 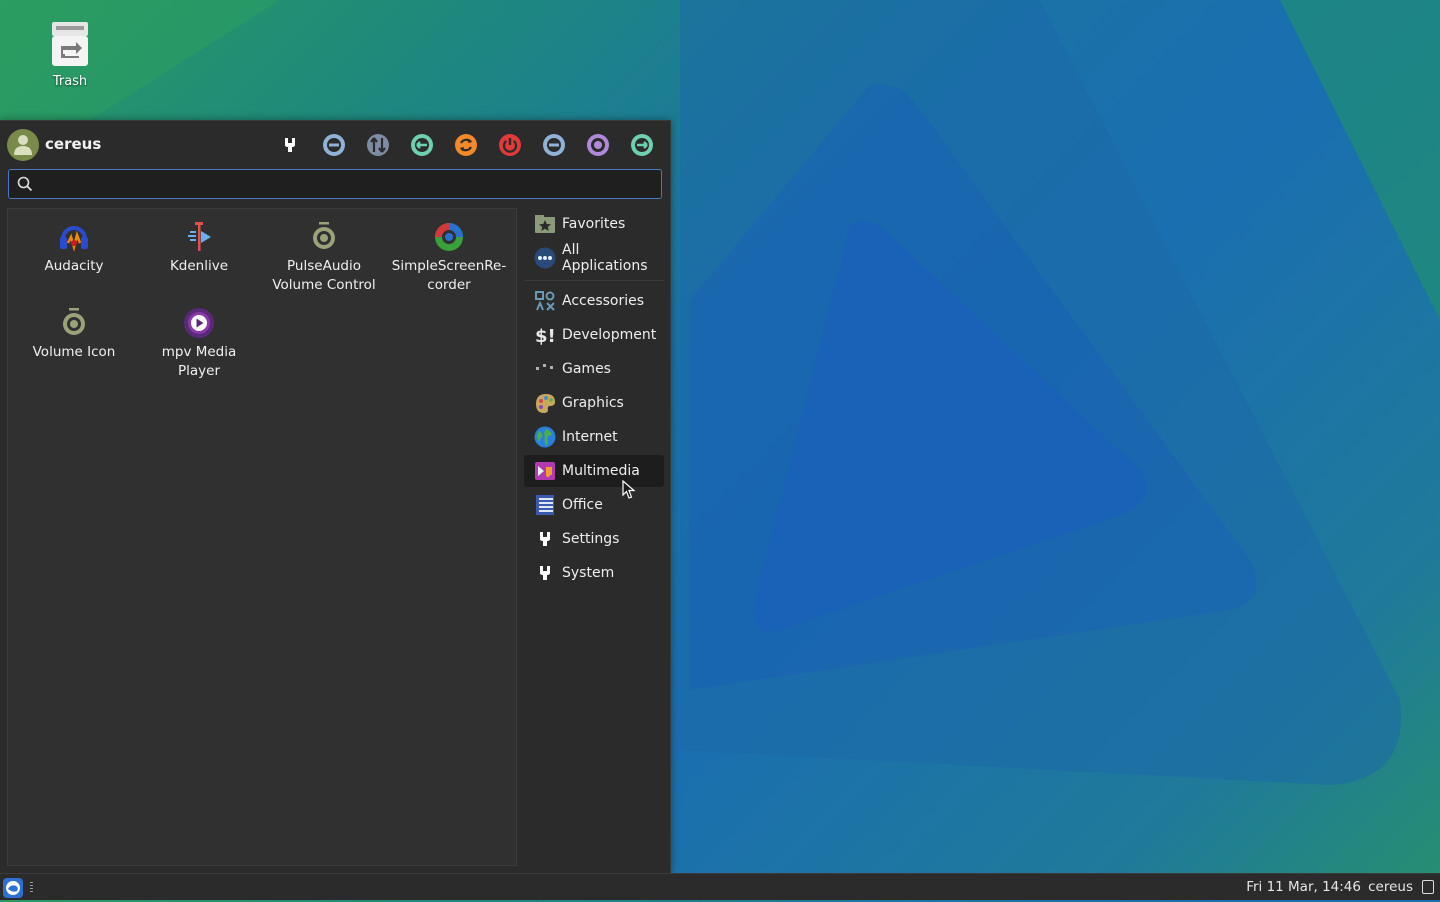 I want to click on clock: Fri 11 Mar, 14:46, so click(x=1303, y=887).